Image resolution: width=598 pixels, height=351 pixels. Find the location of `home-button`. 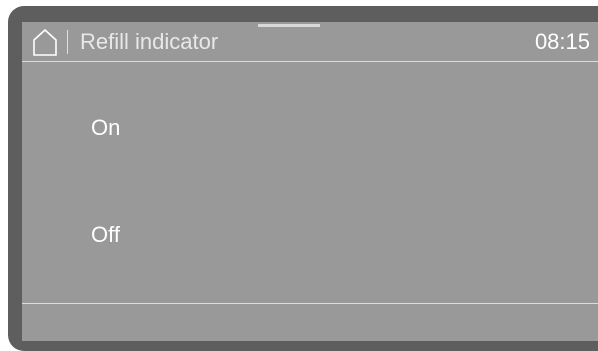

home-button is located at coordinates (45, 42).